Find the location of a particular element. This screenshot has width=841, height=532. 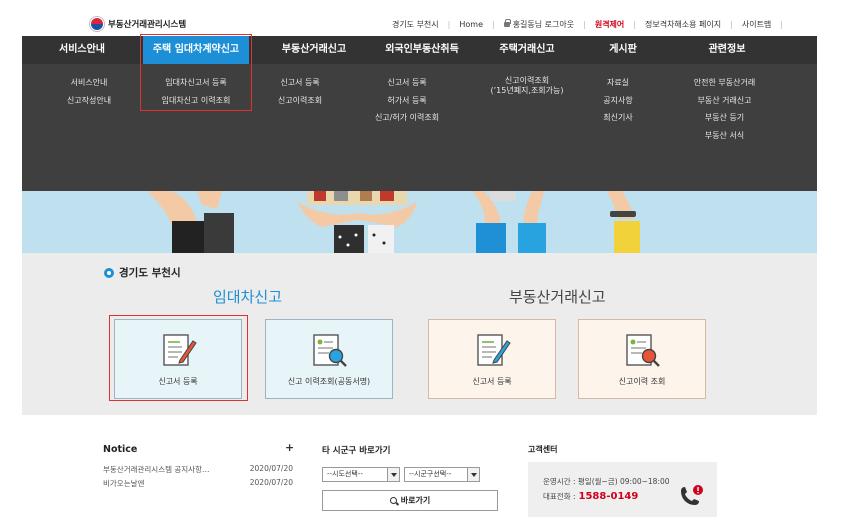

lease-report-heading: 임대차신고 is located at coordinates (248, 297).